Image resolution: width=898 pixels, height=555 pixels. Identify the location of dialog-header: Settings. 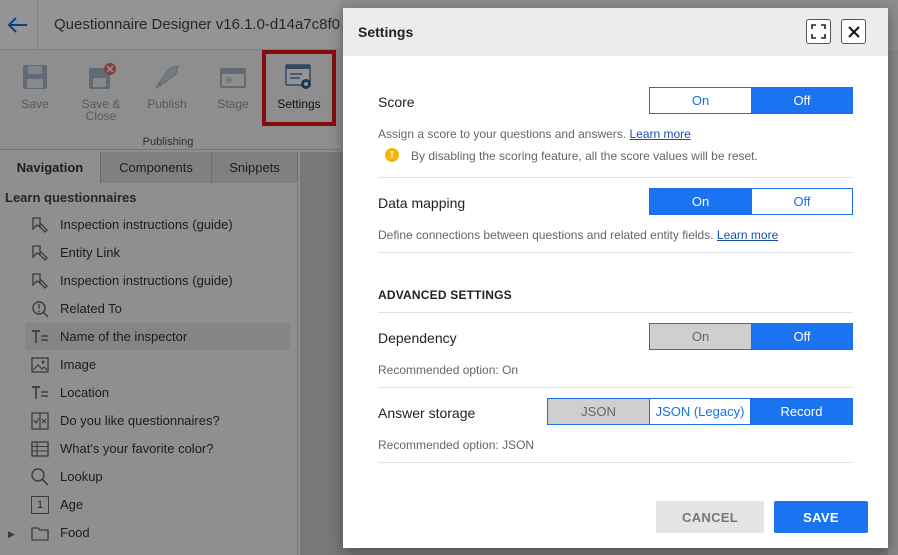
(615, 32).